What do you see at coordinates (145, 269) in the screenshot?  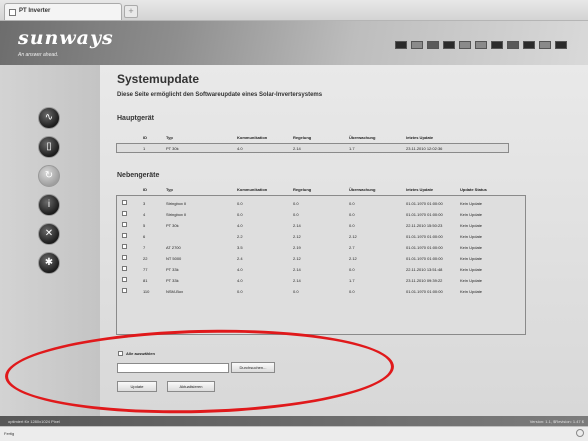 I see `cell-id: 77` at bounding box center [145, 269].